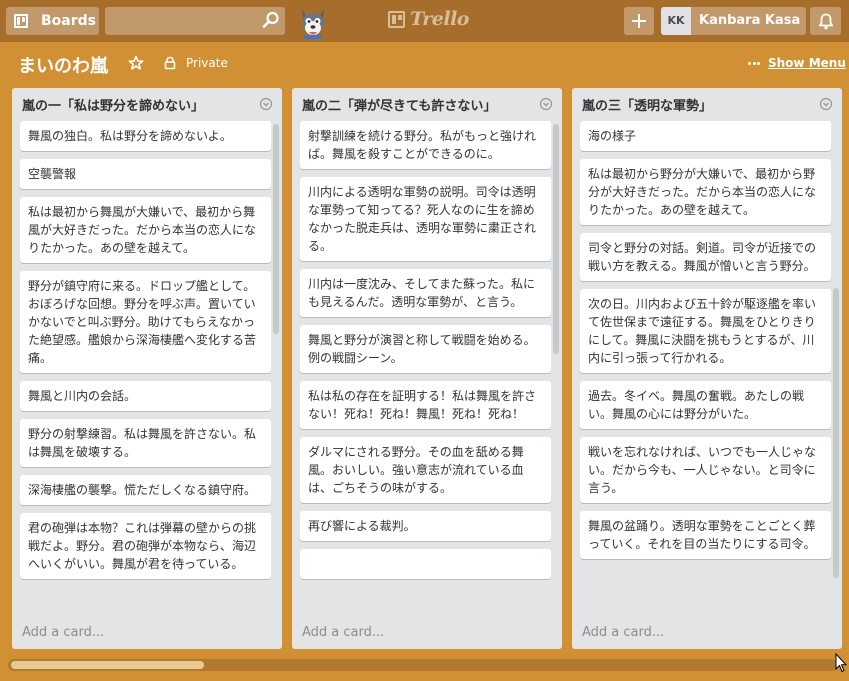 This screenshot has width=849, height=681. I want to click on board-title: まいのわ嵐, so click(63, 65).